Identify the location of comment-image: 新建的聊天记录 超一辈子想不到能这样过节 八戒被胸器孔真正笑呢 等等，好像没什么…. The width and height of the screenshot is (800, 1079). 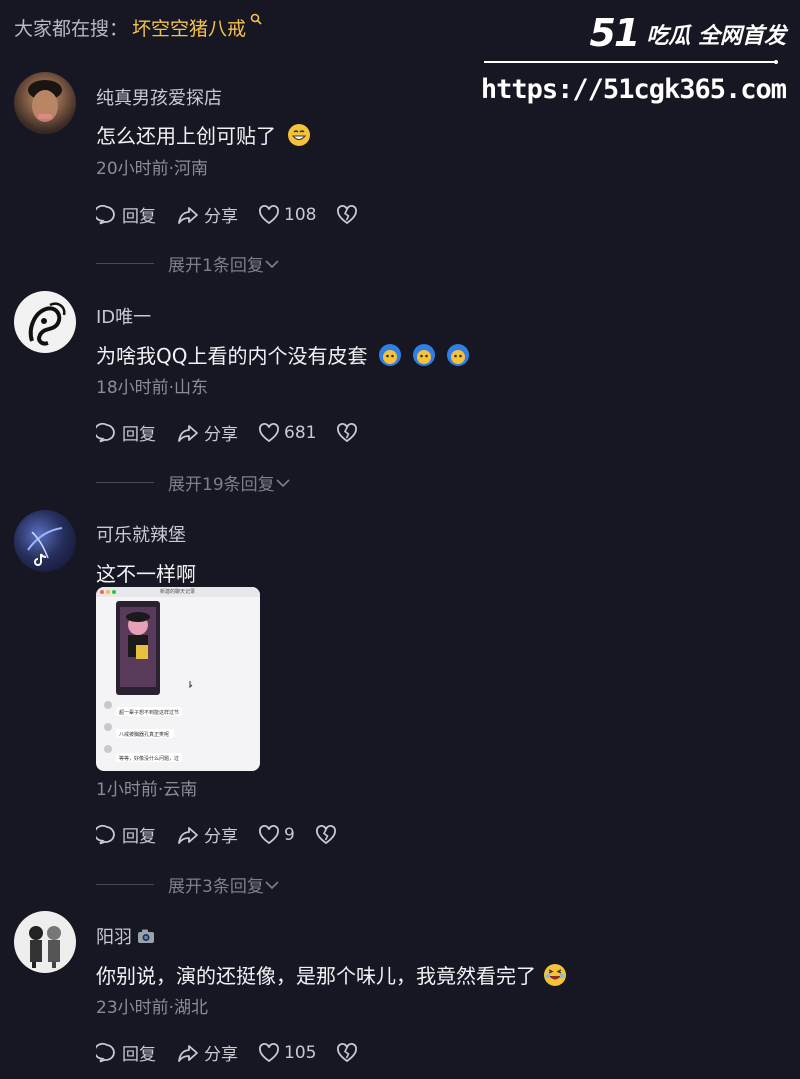
(178, 679).